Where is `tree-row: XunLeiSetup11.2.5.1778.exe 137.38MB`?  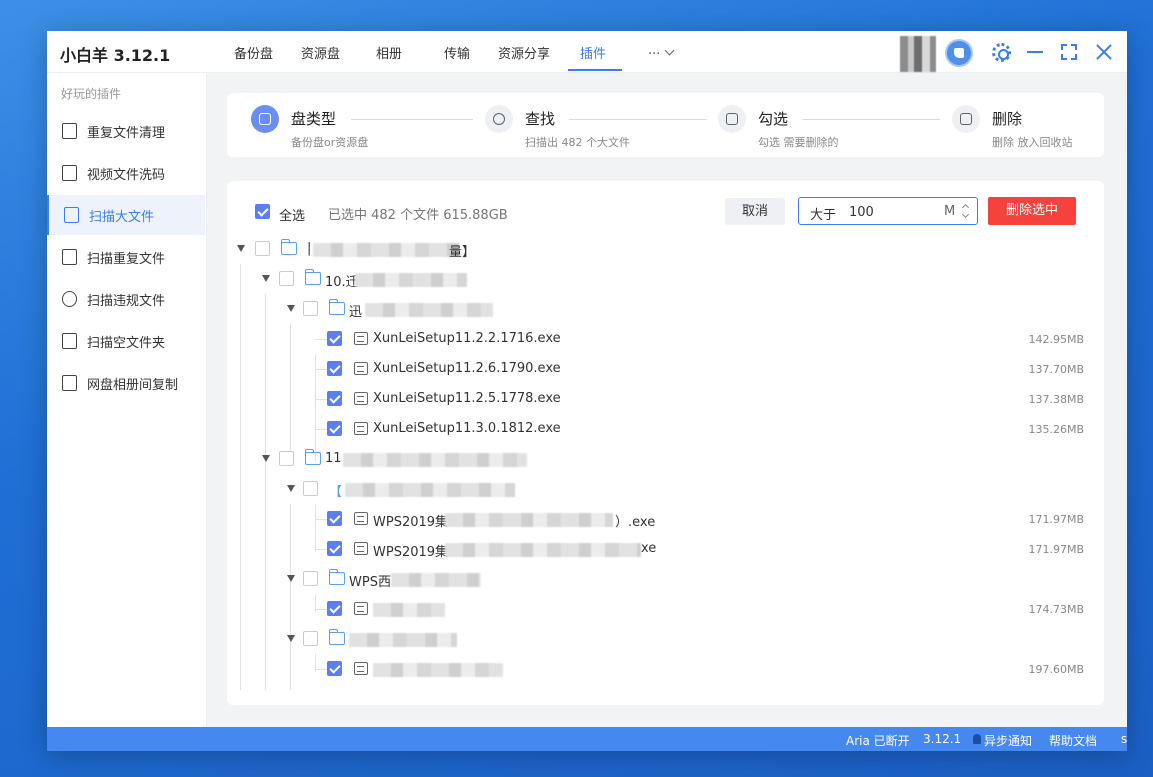 tree-row: XunLeiSetup11.2.5.1778.exe 137.38MB is located at coordinates (665, 399).